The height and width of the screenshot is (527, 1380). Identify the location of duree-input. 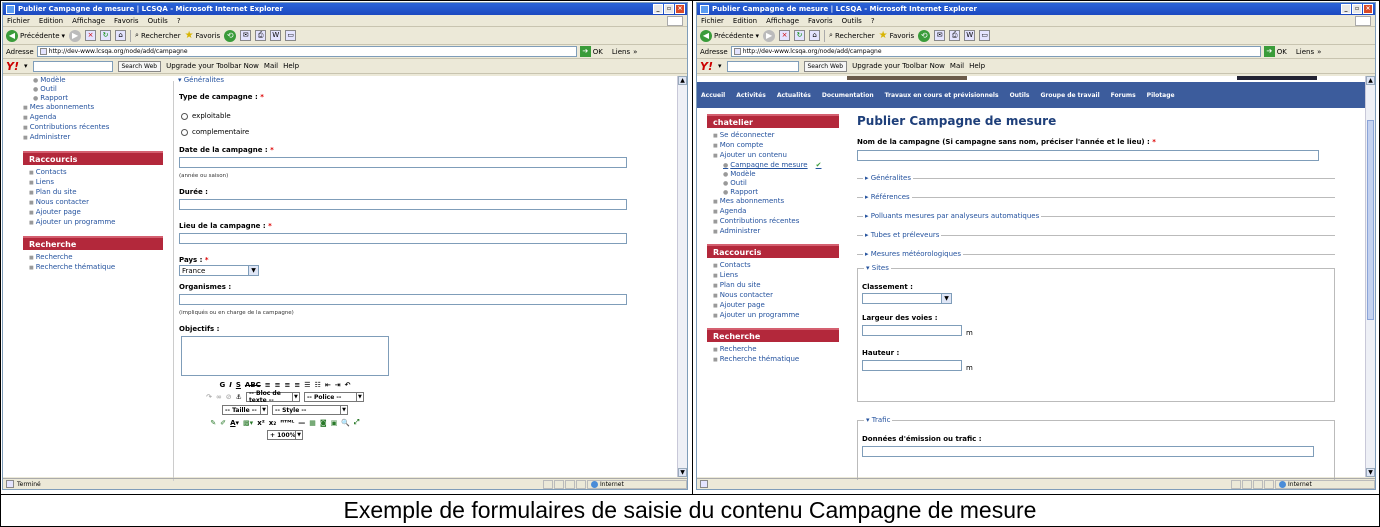
(403, 204).